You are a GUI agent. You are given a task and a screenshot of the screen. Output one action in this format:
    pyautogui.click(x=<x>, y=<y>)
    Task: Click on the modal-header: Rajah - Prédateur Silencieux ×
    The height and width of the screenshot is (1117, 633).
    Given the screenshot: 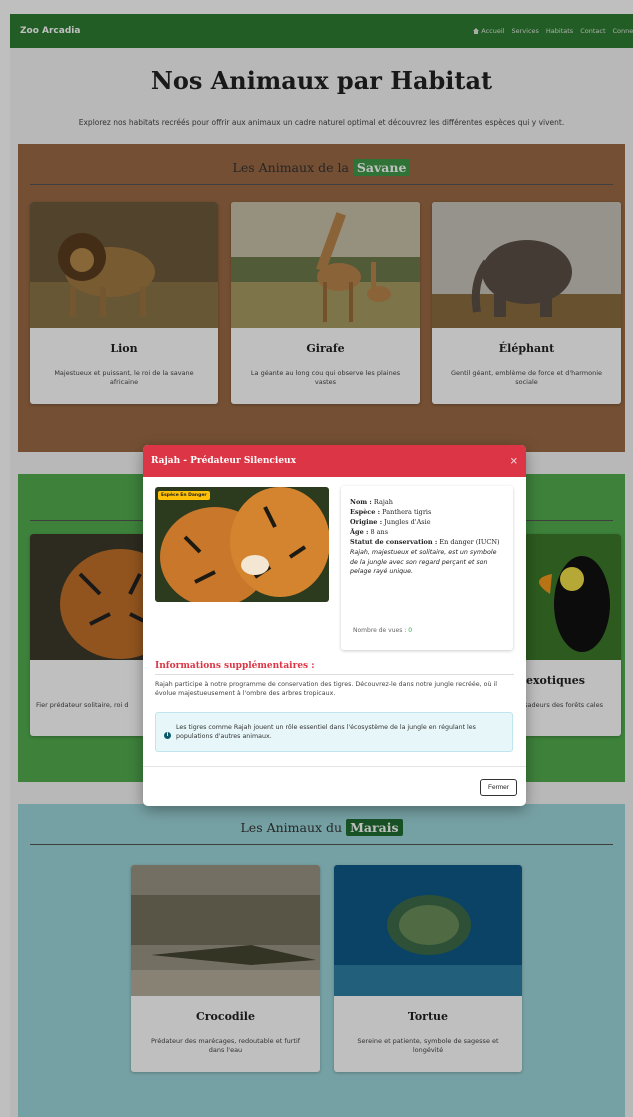 What is the action you would take?
    pyautogui.click(x=334, y=461)
    